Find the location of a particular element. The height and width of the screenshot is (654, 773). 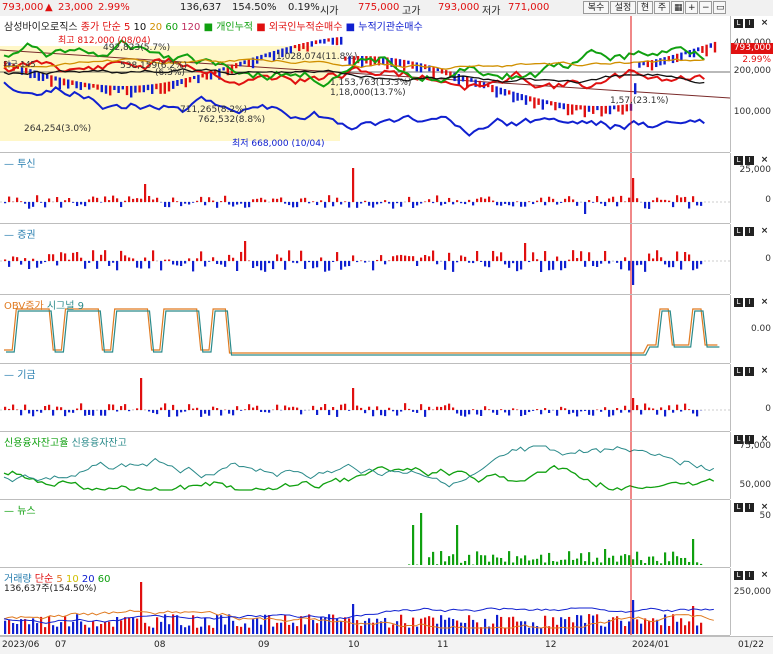

window-icon: ▭ is located at coordinates (719, 7).